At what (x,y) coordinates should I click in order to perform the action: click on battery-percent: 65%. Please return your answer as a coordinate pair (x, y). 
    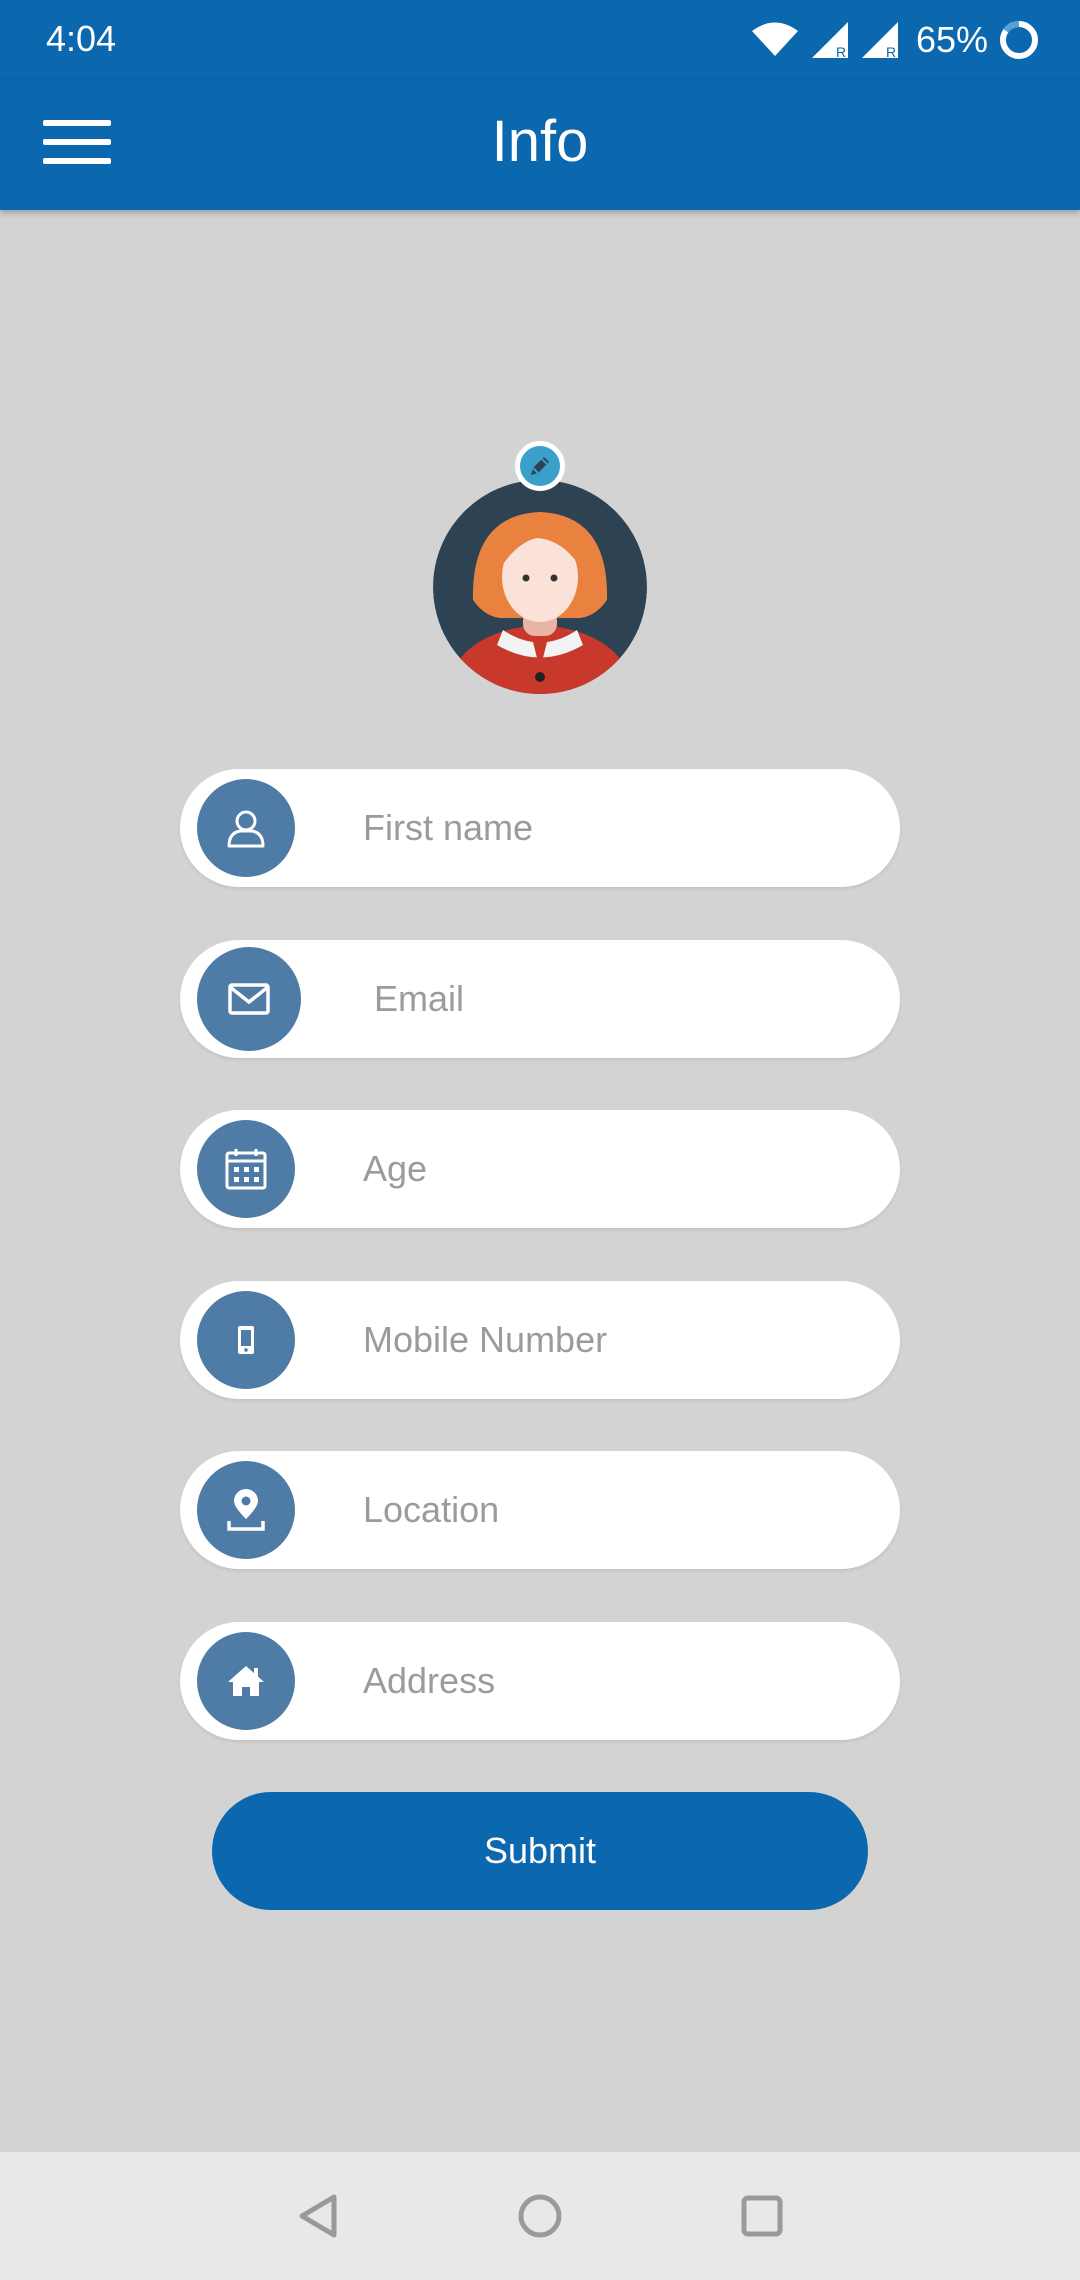
    Looking at the image, I should click on (951, 39).